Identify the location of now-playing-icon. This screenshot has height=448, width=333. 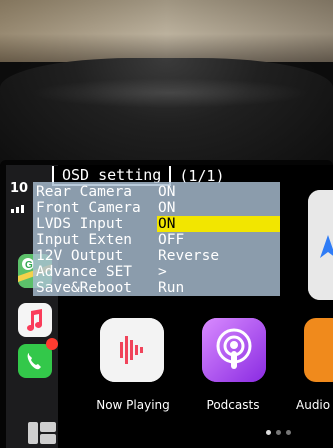
(132, 350).